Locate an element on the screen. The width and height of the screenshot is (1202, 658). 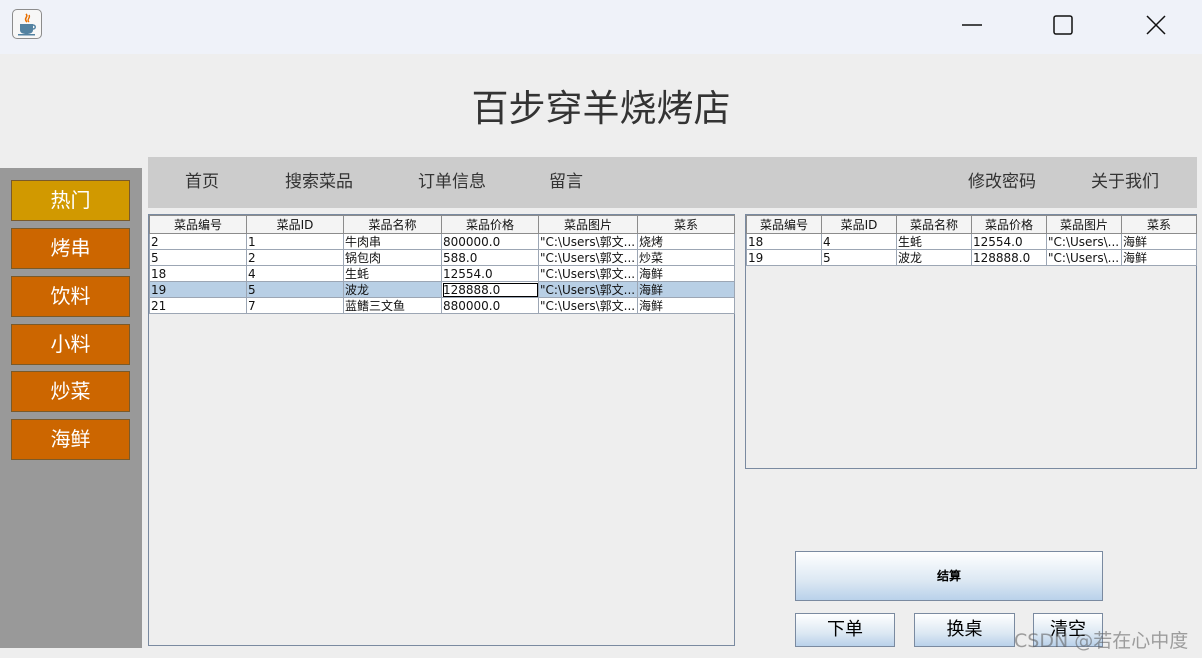
category-drinks-button: 饮料 is located at coordinates (70, 296).